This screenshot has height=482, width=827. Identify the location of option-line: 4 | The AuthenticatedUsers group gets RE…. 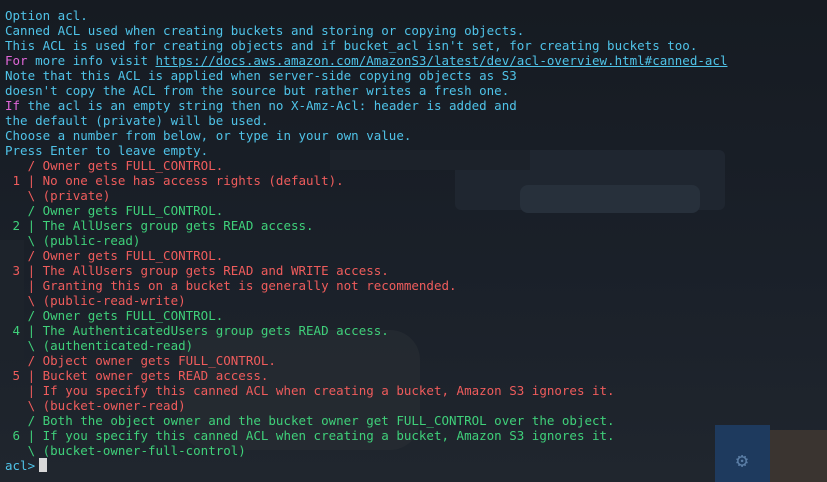
(197, 330).